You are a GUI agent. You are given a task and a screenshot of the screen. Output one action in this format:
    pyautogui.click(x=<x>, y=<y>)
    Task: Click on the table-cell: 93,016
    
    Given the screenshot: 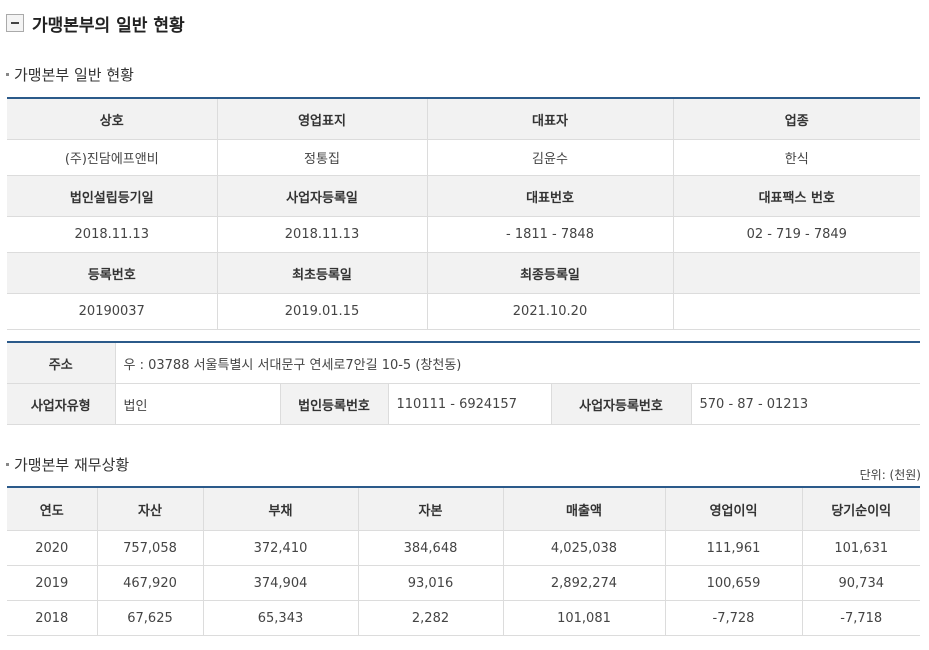 What is the action you would take?
    pyautogui.click(x=430, y=583)
    